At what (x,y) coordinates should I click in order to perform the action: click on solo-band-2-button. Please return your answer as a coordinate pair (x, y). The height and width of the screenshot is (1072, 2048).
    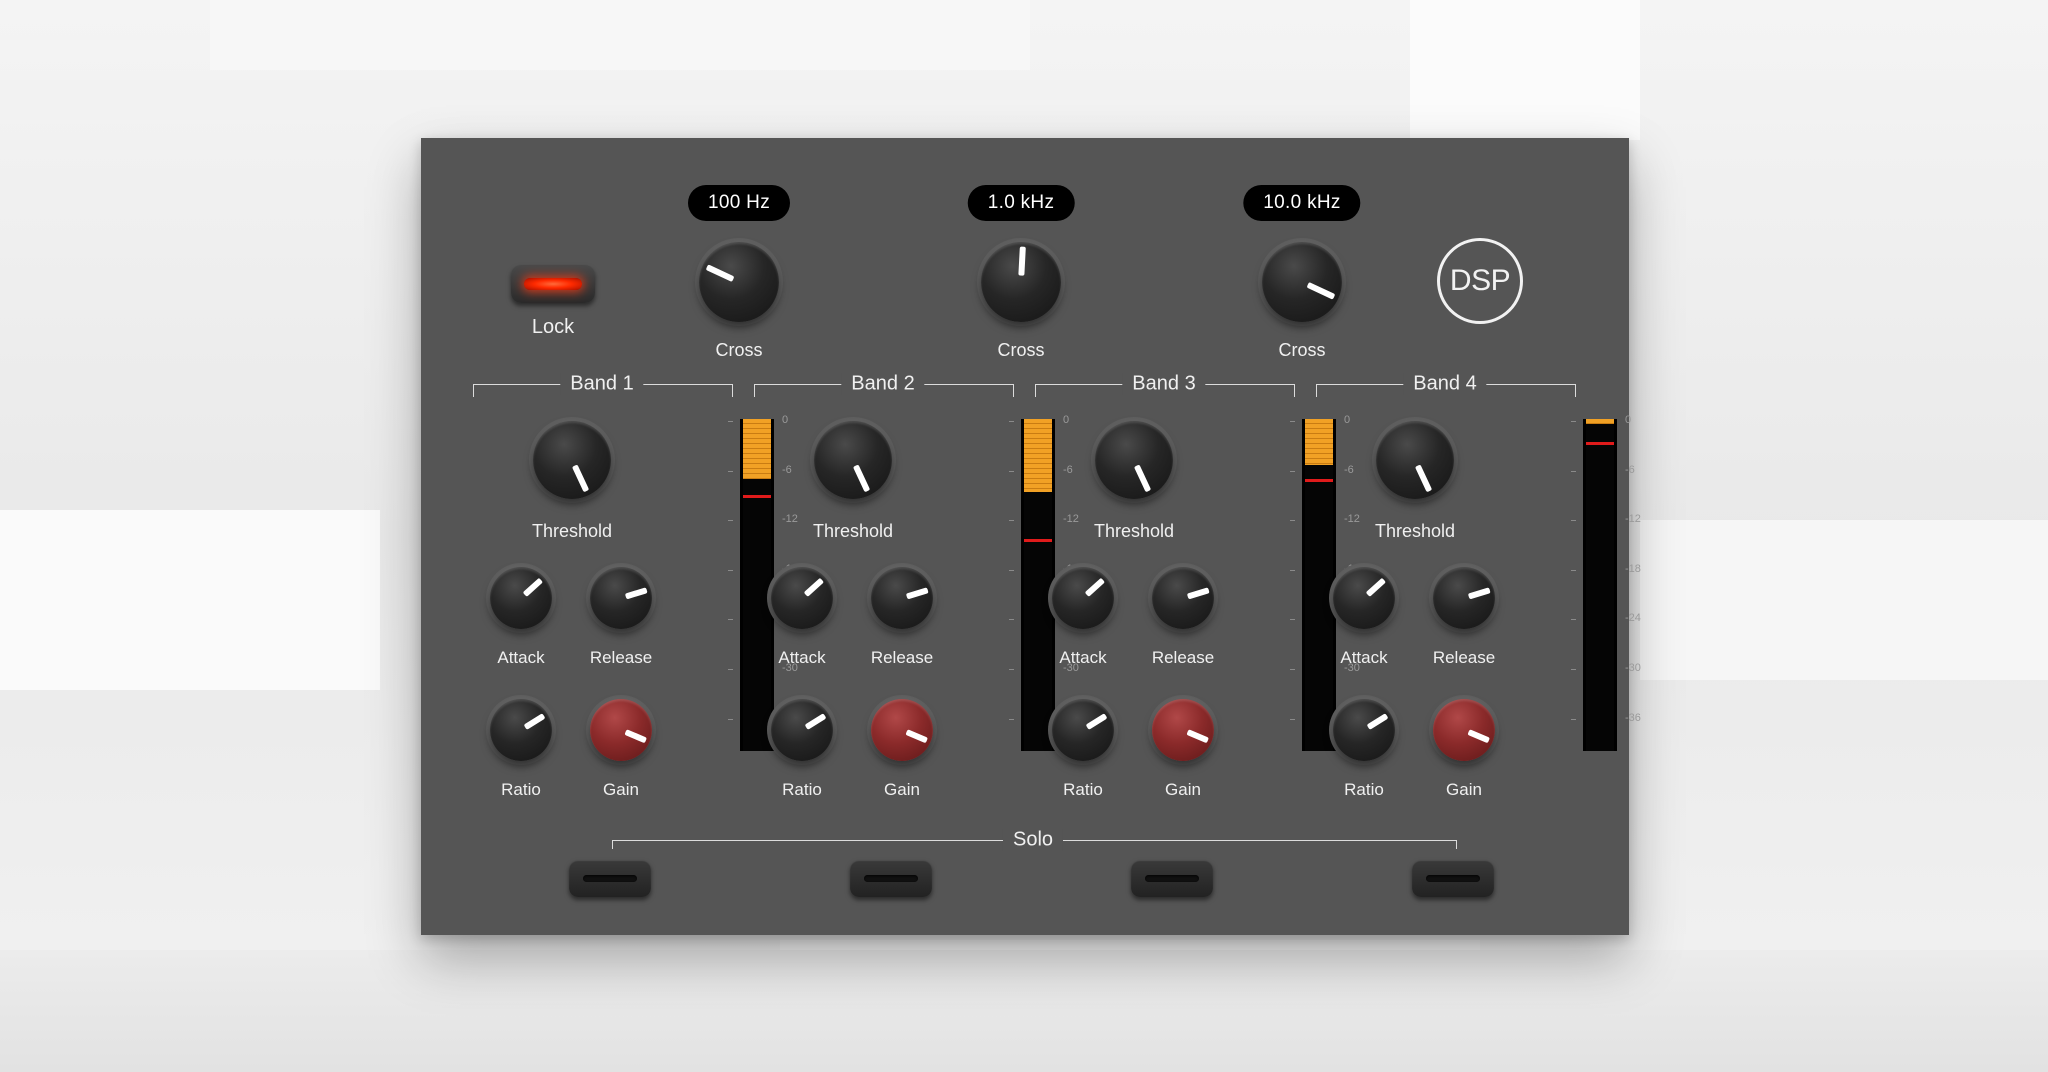
    Looking at the image, I should click on (891, 878).